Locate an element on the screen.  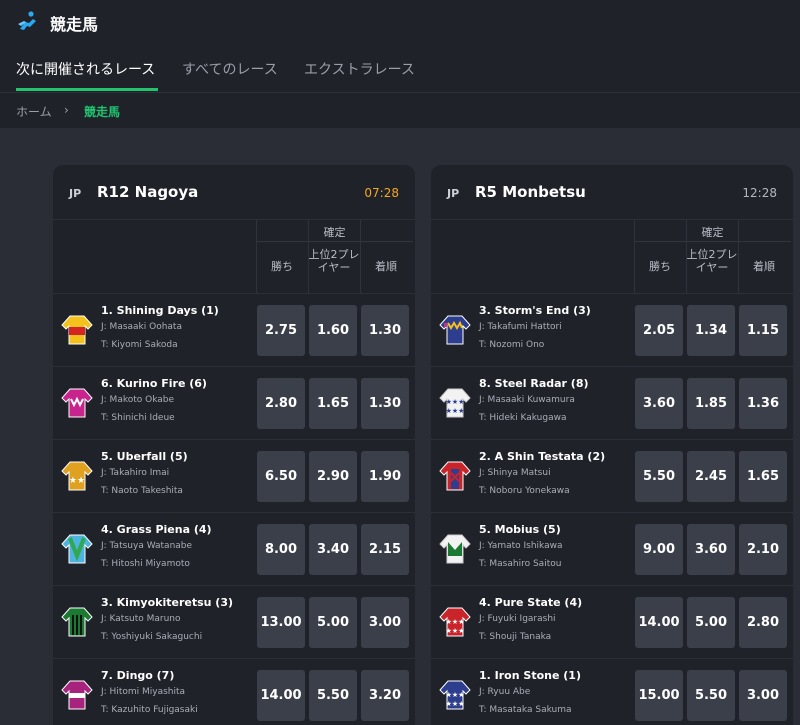
win-odds-button: 2.05 is located at coordinates (659, 330).